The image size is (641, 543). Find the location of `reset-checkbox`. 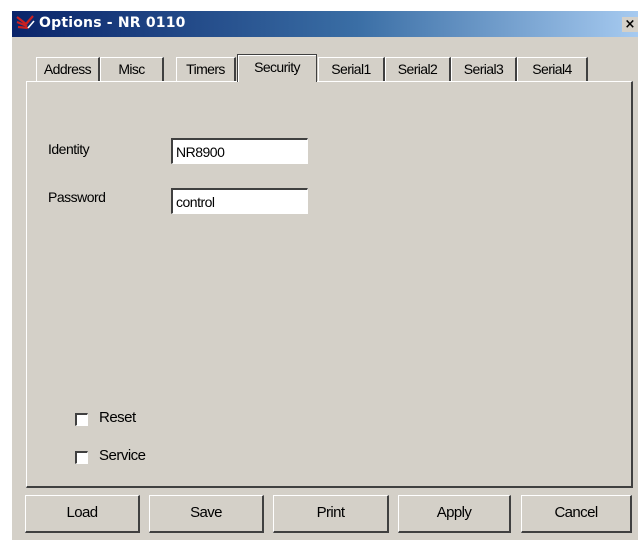

reset-checkbox is located at coordinates (81, 419).